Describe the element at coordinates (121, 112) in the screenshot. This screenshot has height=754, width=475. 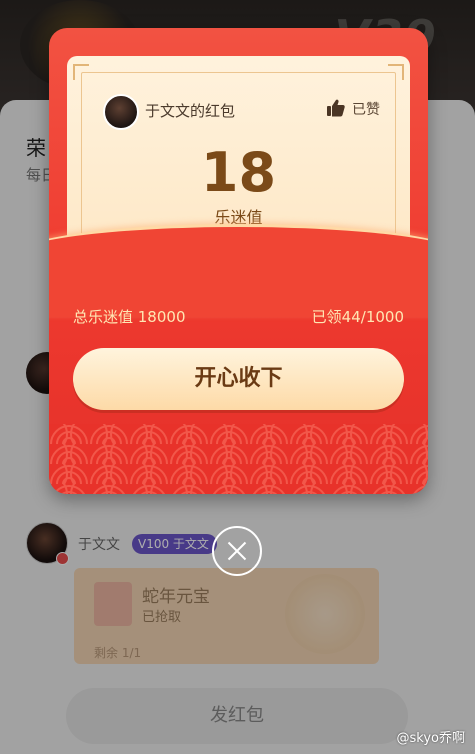
I see `sender-avatar` at that location.